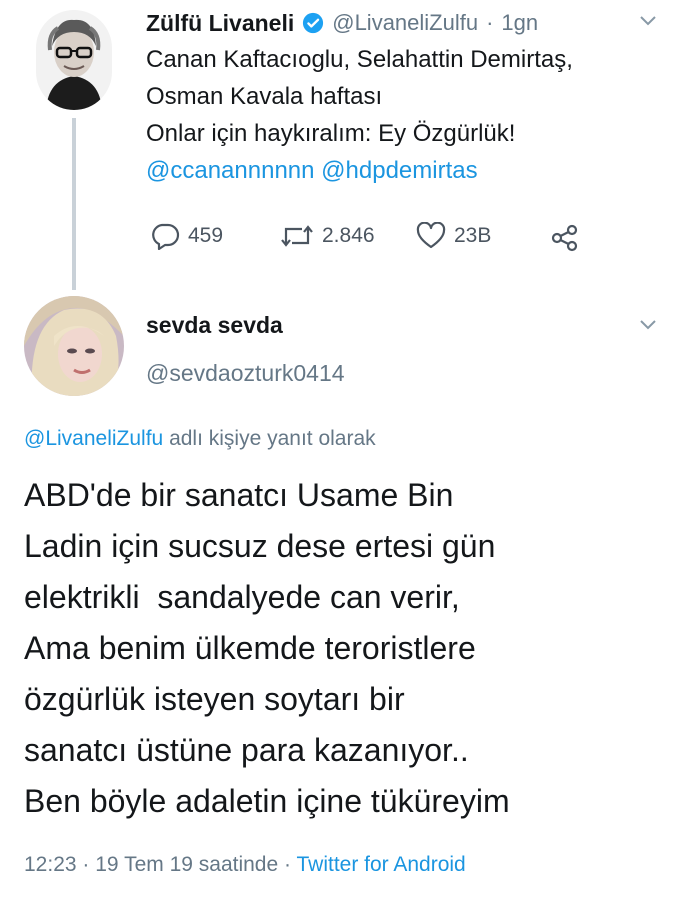  What do you see at coordinates (565, 238) in the screenshot?
I see `share-icon` at bounding box center [565, 238].